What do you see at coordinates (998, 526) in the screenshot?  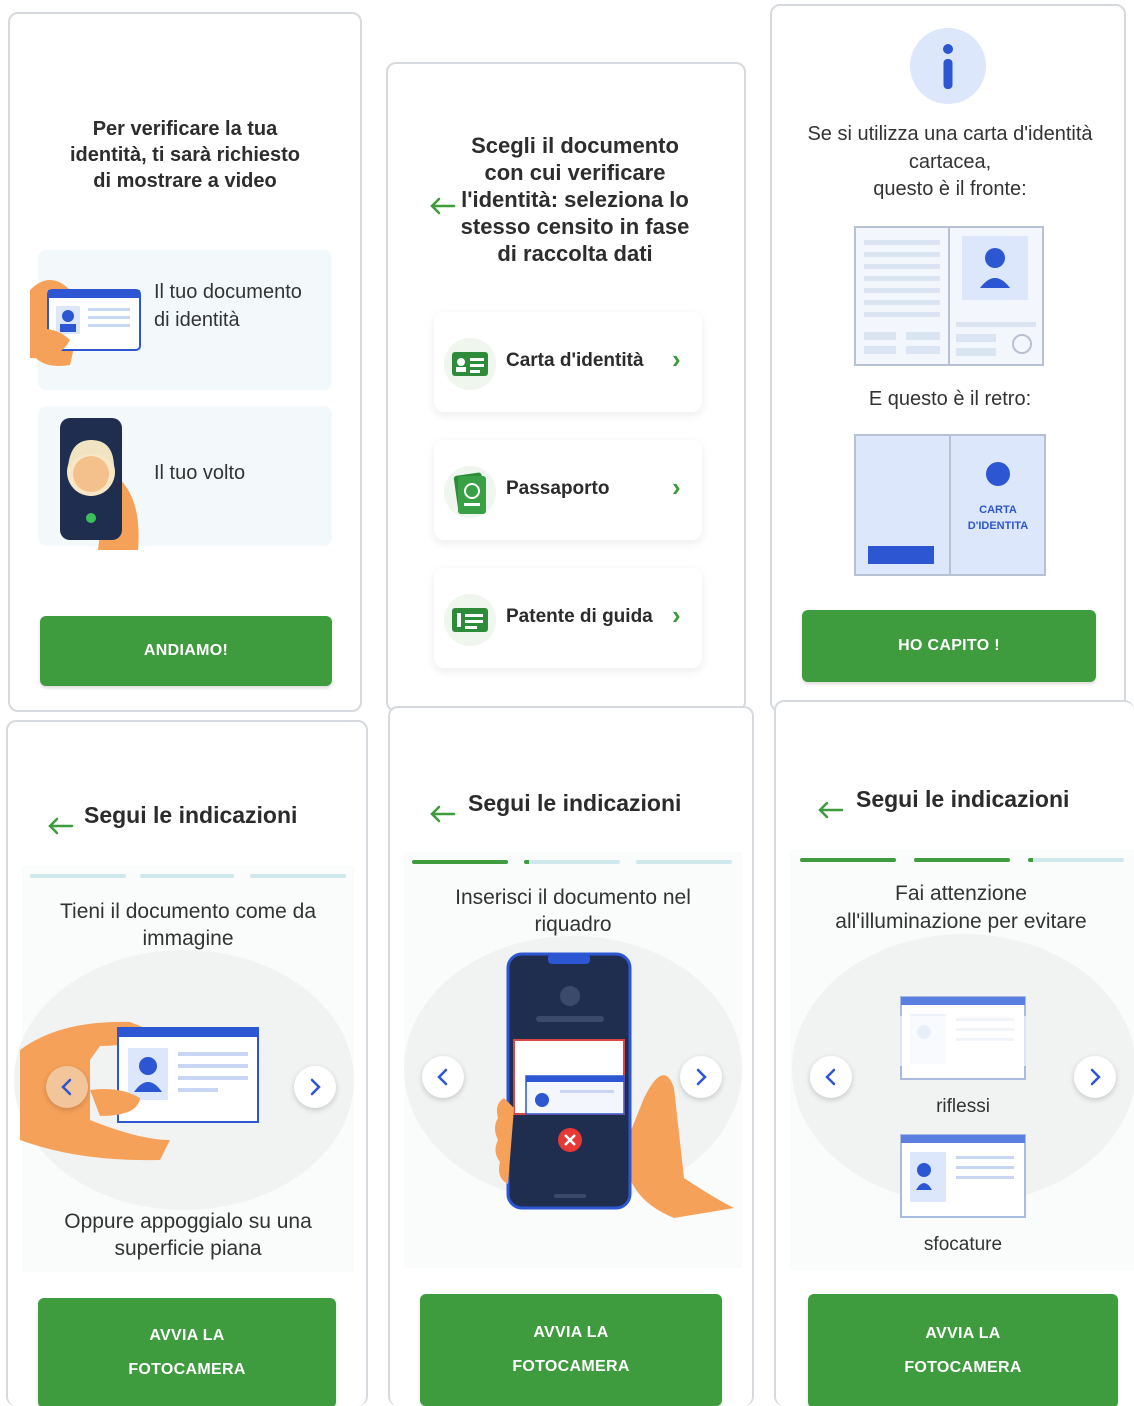 I see `card-label-2: D'IDENTITA` at bounding box center [998, 526].